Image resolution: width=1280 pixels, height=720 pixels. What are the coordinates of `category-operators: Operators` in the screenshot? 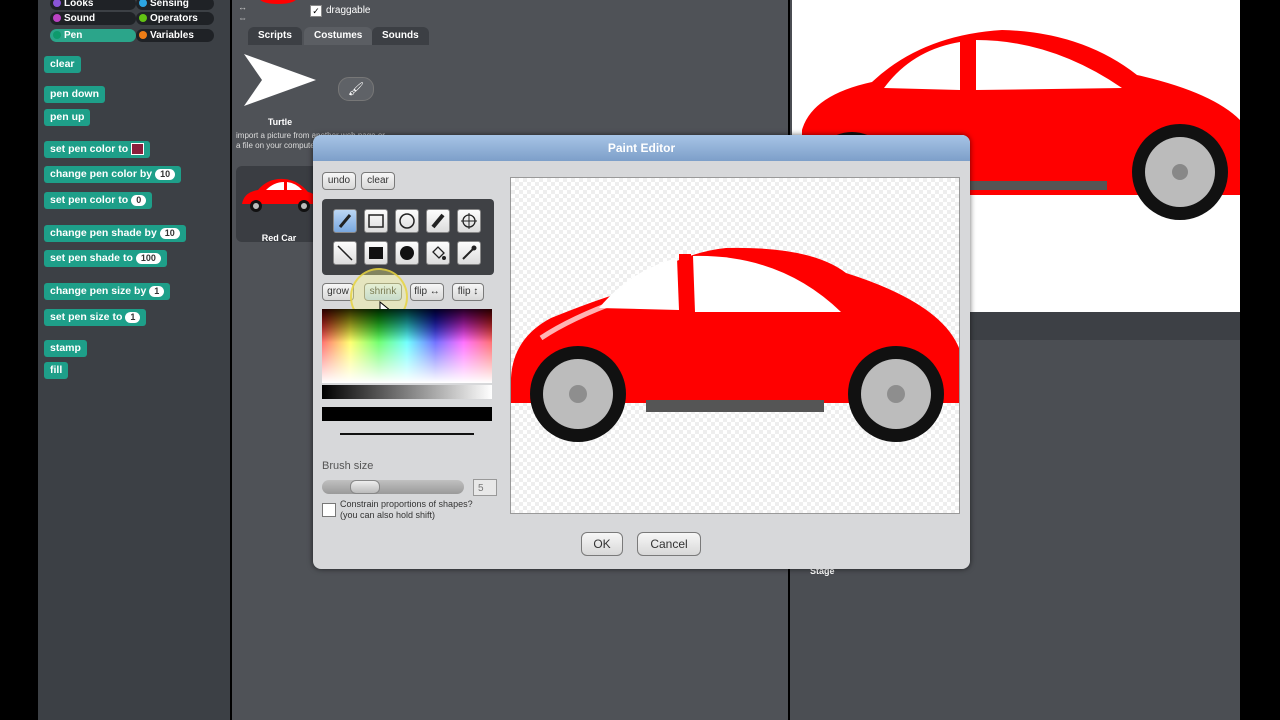 It's located at (175, 18).